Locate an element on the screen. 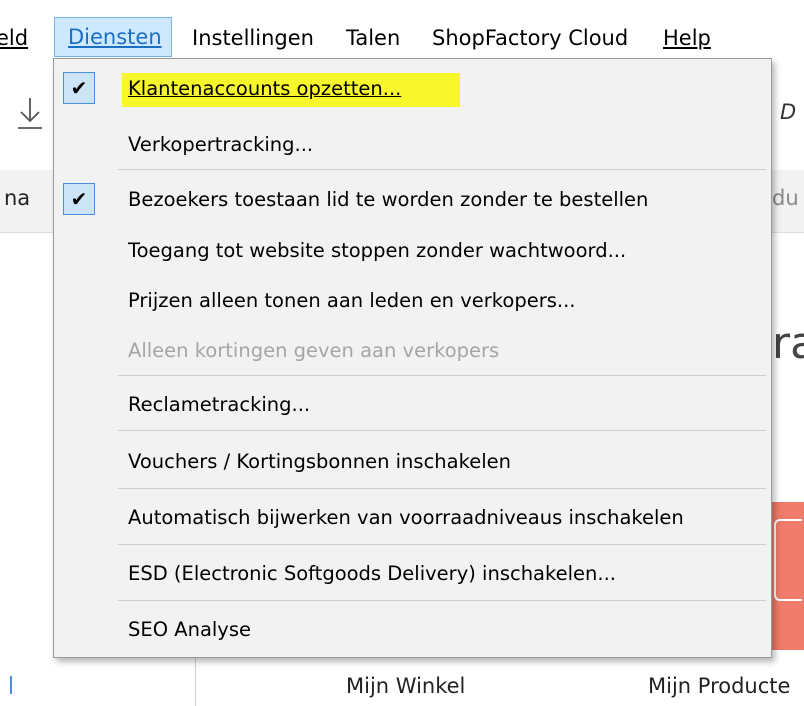  strip-text-left: na is located at coordinates (17, 198).